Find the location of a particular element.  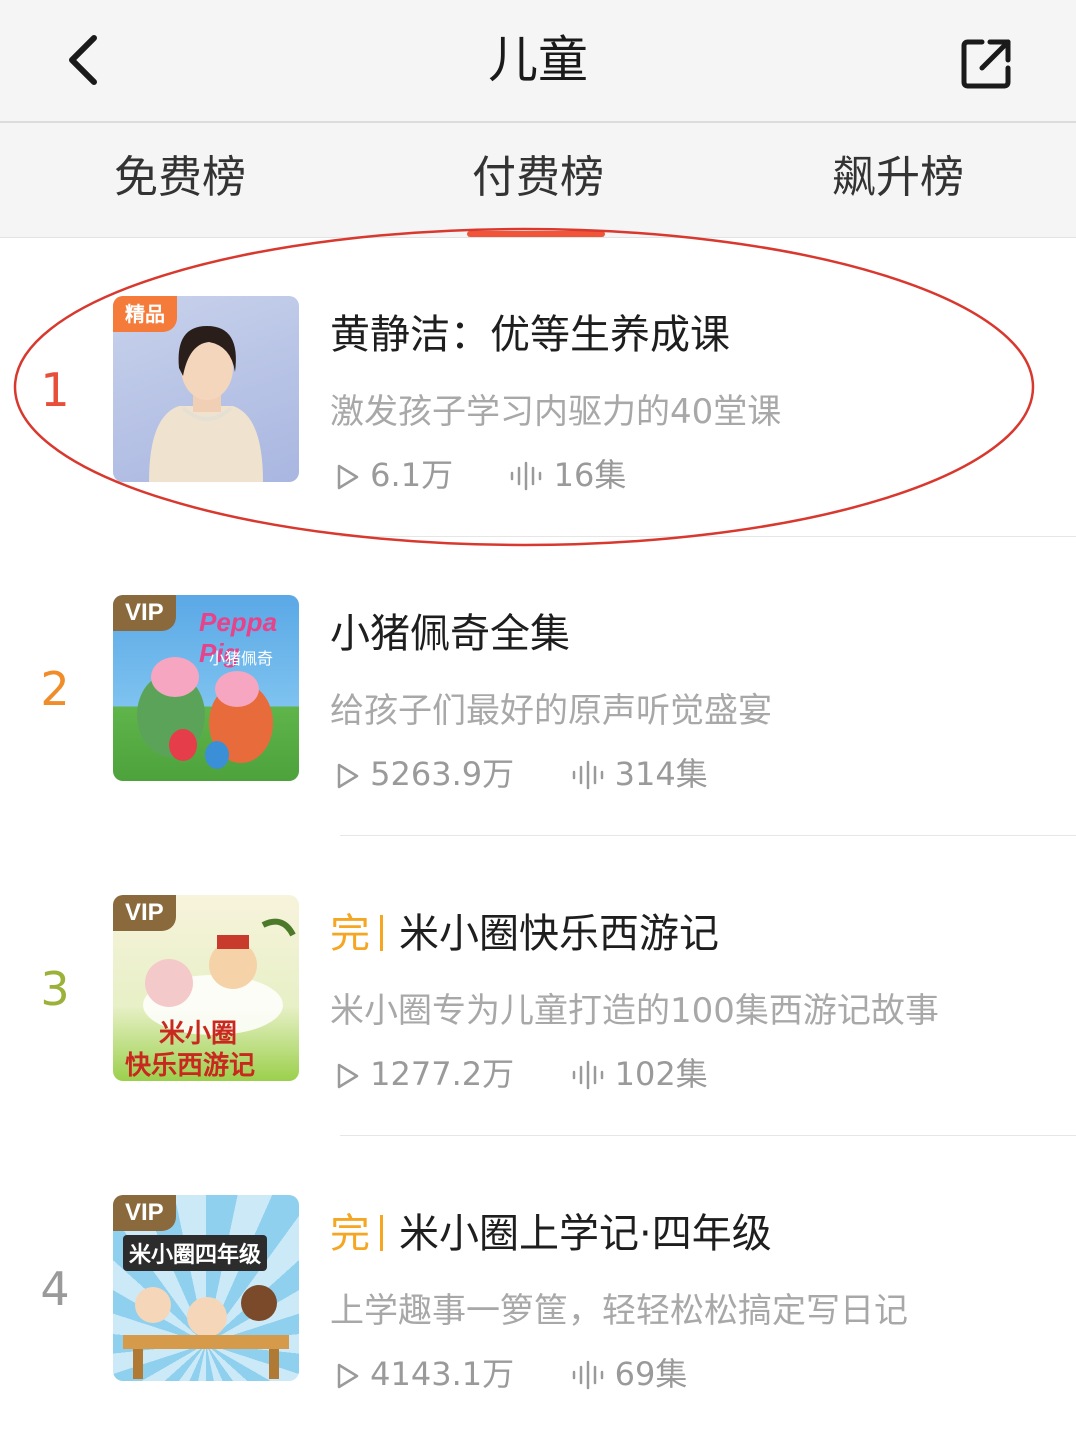

album-title: 完米小圈上学记·四年级 is located at coordinates (551, 1230).